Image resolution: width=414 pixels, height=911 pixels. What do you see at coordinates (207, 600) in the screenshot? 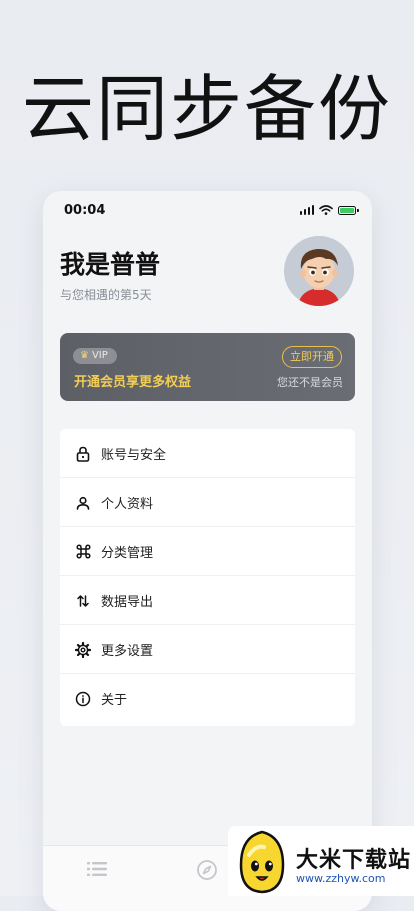
I see `menu-item-export: 数据导出` at bounding box center [207, 600].